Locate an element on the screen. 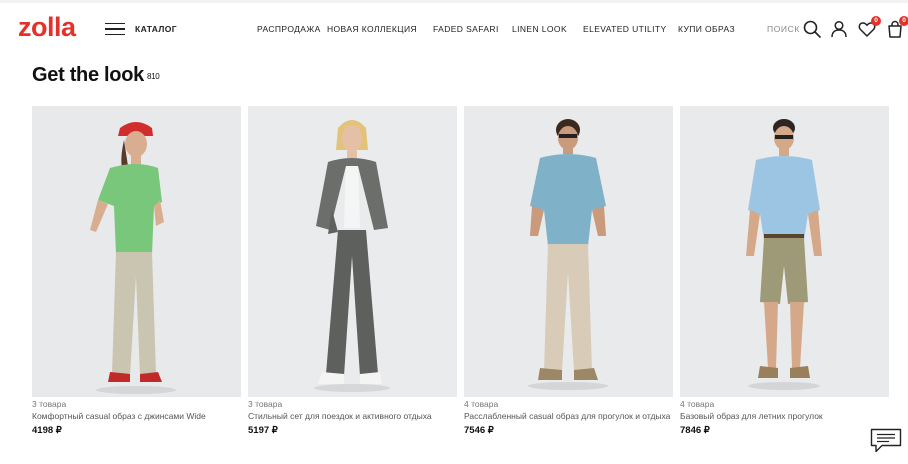 This screenshot has width=908, height=464. nav-new-collection: НОВАЯ КОЛЛЕКЦИЯ is located at coordinates (372, 29).